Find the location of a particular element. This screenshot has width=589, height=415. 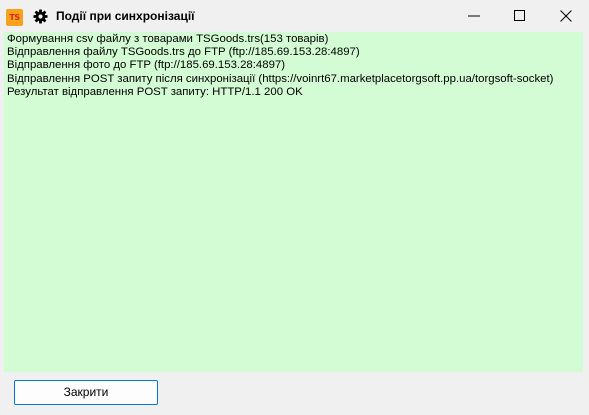

title-bar: TS Події при синхронізації is located at coordinates (294, 16).